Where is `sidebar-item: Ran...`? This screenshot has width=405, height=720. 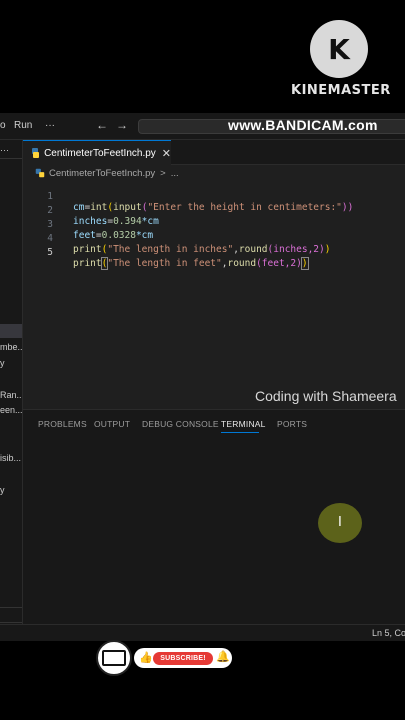
sidebar-item: Ran... is located at coordinates (11, 395).